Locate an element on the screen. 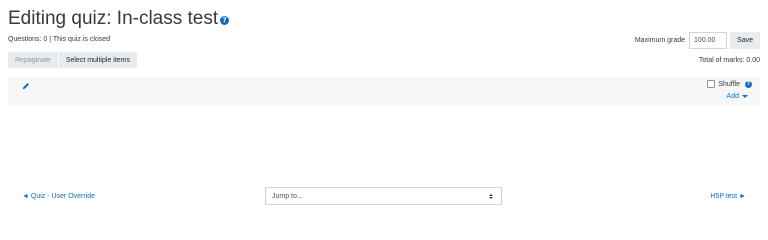 This screenshot has height=240, width=768. quiz-status-text: Questions: 0 | This quiz is closed is located at coordinates (59, 39).